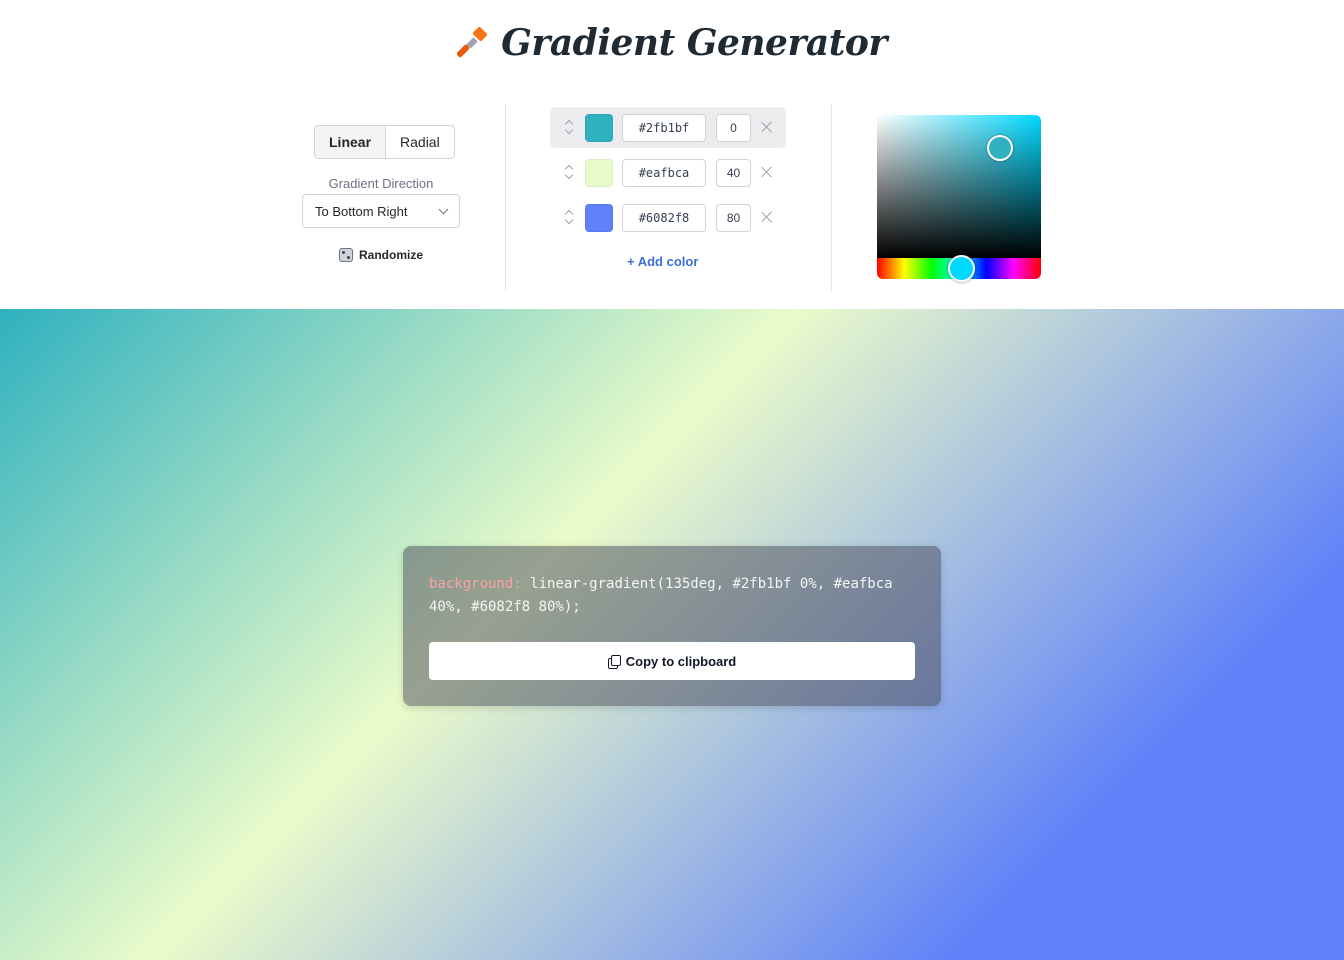 The image size is (1344, 960). What do you see at coordinates (391, 255) in the screenshot?
I see `randomize-label: Randomize` at bounding box center [391, 255].